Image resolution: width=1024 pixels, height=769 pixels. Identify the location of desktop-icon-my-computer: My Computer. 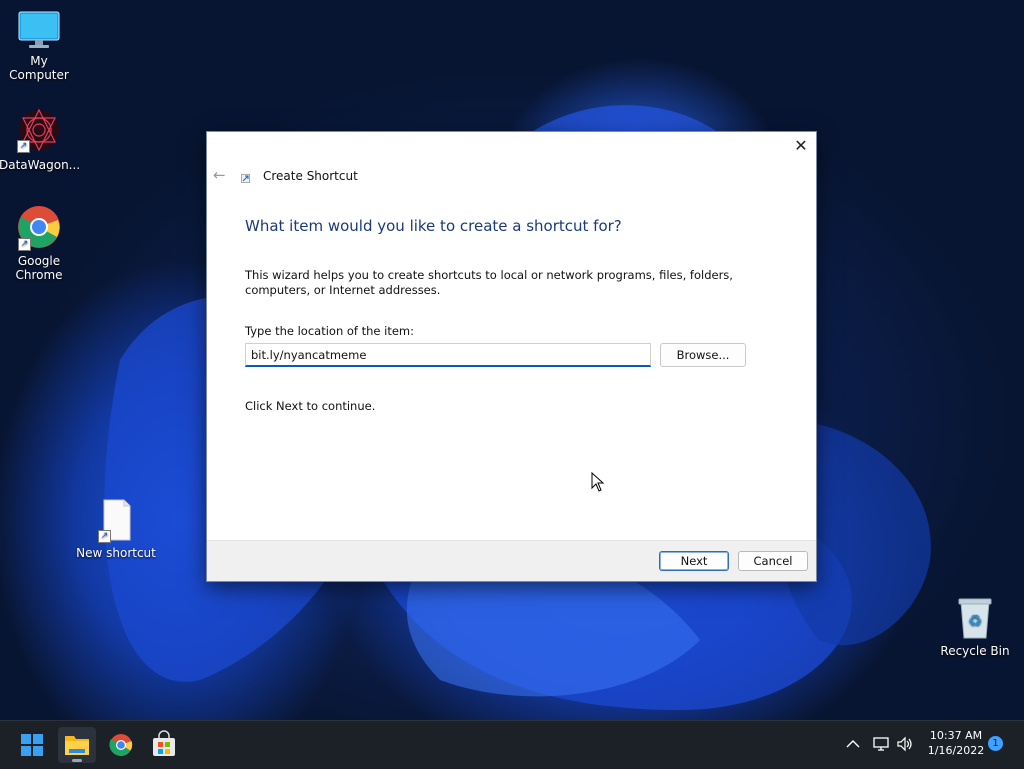
(39, 46).